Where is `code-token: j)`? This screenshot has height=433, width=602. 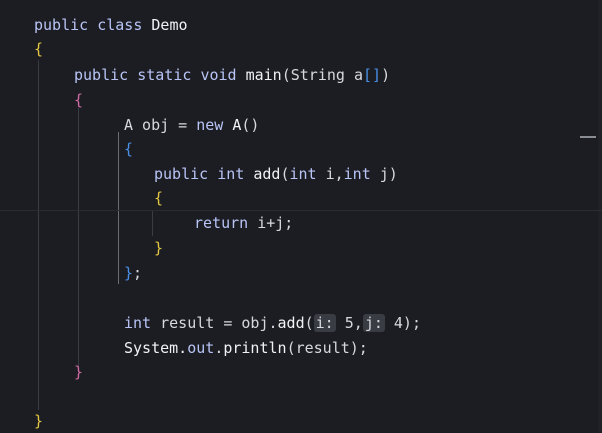 code-token: j) is located at coordinates (388, 174).